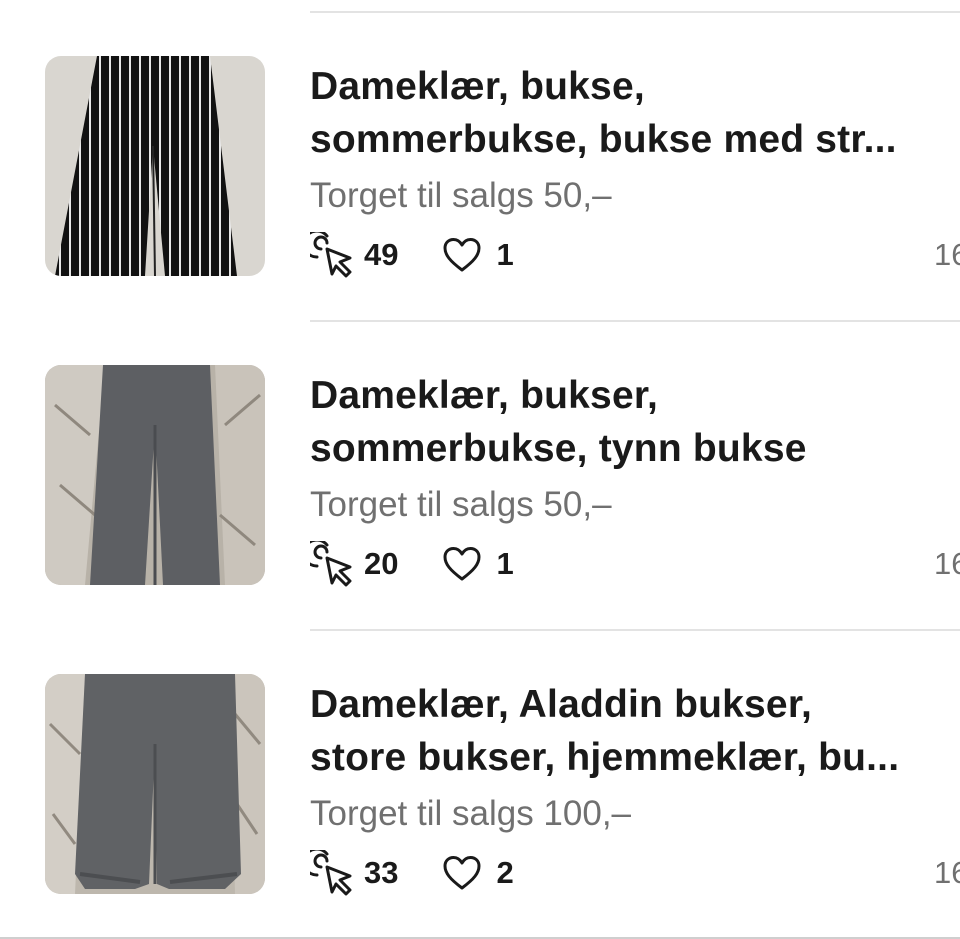 The height and width of the screenshot is (939, 960). Describe the element at coordinates (484, 395) in the screenshot. I see `listing-title-line1: Dameklær, bukser,` at that location.